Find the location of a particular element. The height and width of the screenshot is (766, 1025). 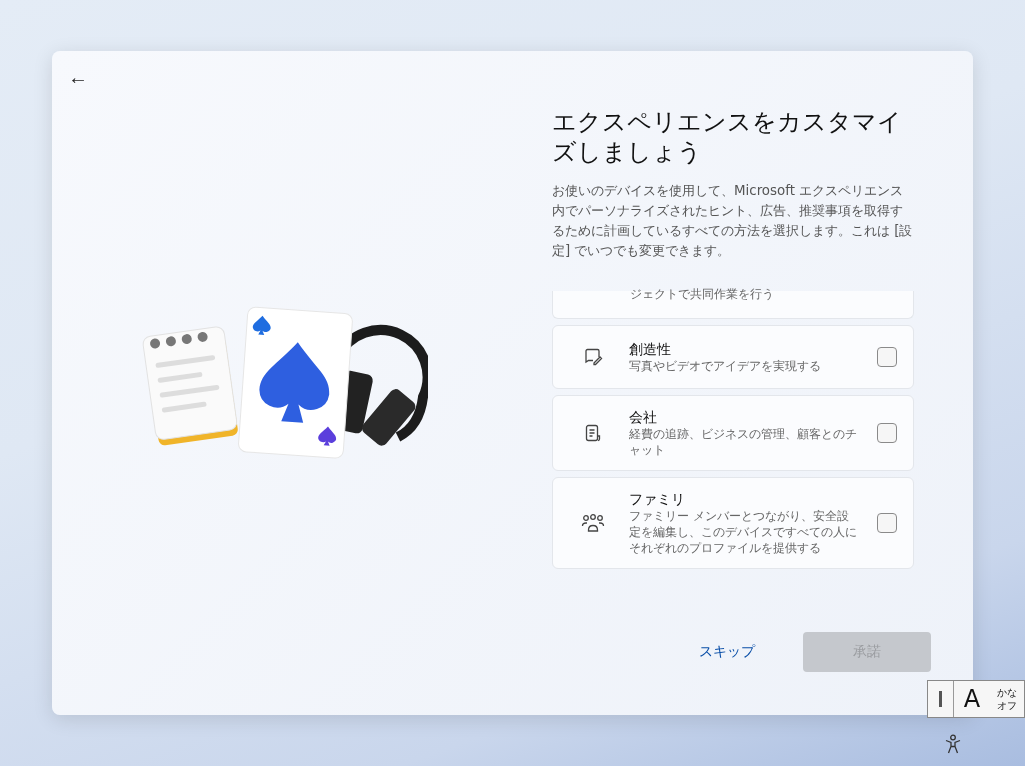

option-card: ファミリ ファミリー メンバーとつながり、安全設定を編集し、このデバイスですべての人にそれぞれのプロファイルを提供する is located at coordinates (733, 523).